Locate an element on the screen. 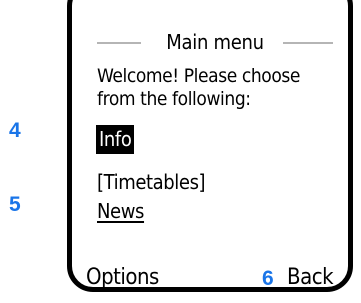 The width and height of the screenshot is (361, 303). header-divider-right is located at coordinates (308, 43).